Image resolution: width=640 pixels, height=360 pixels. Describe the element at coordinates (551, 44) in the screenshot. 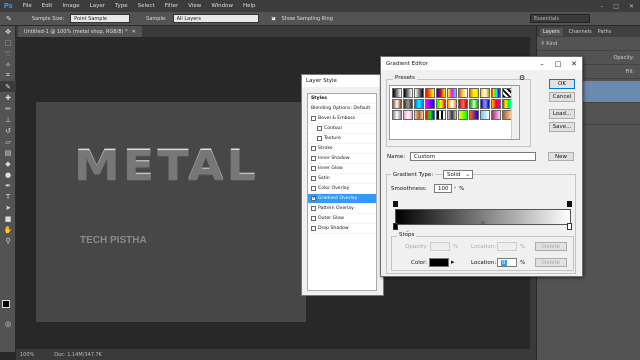

I see `kind-label: Kind` at that location.